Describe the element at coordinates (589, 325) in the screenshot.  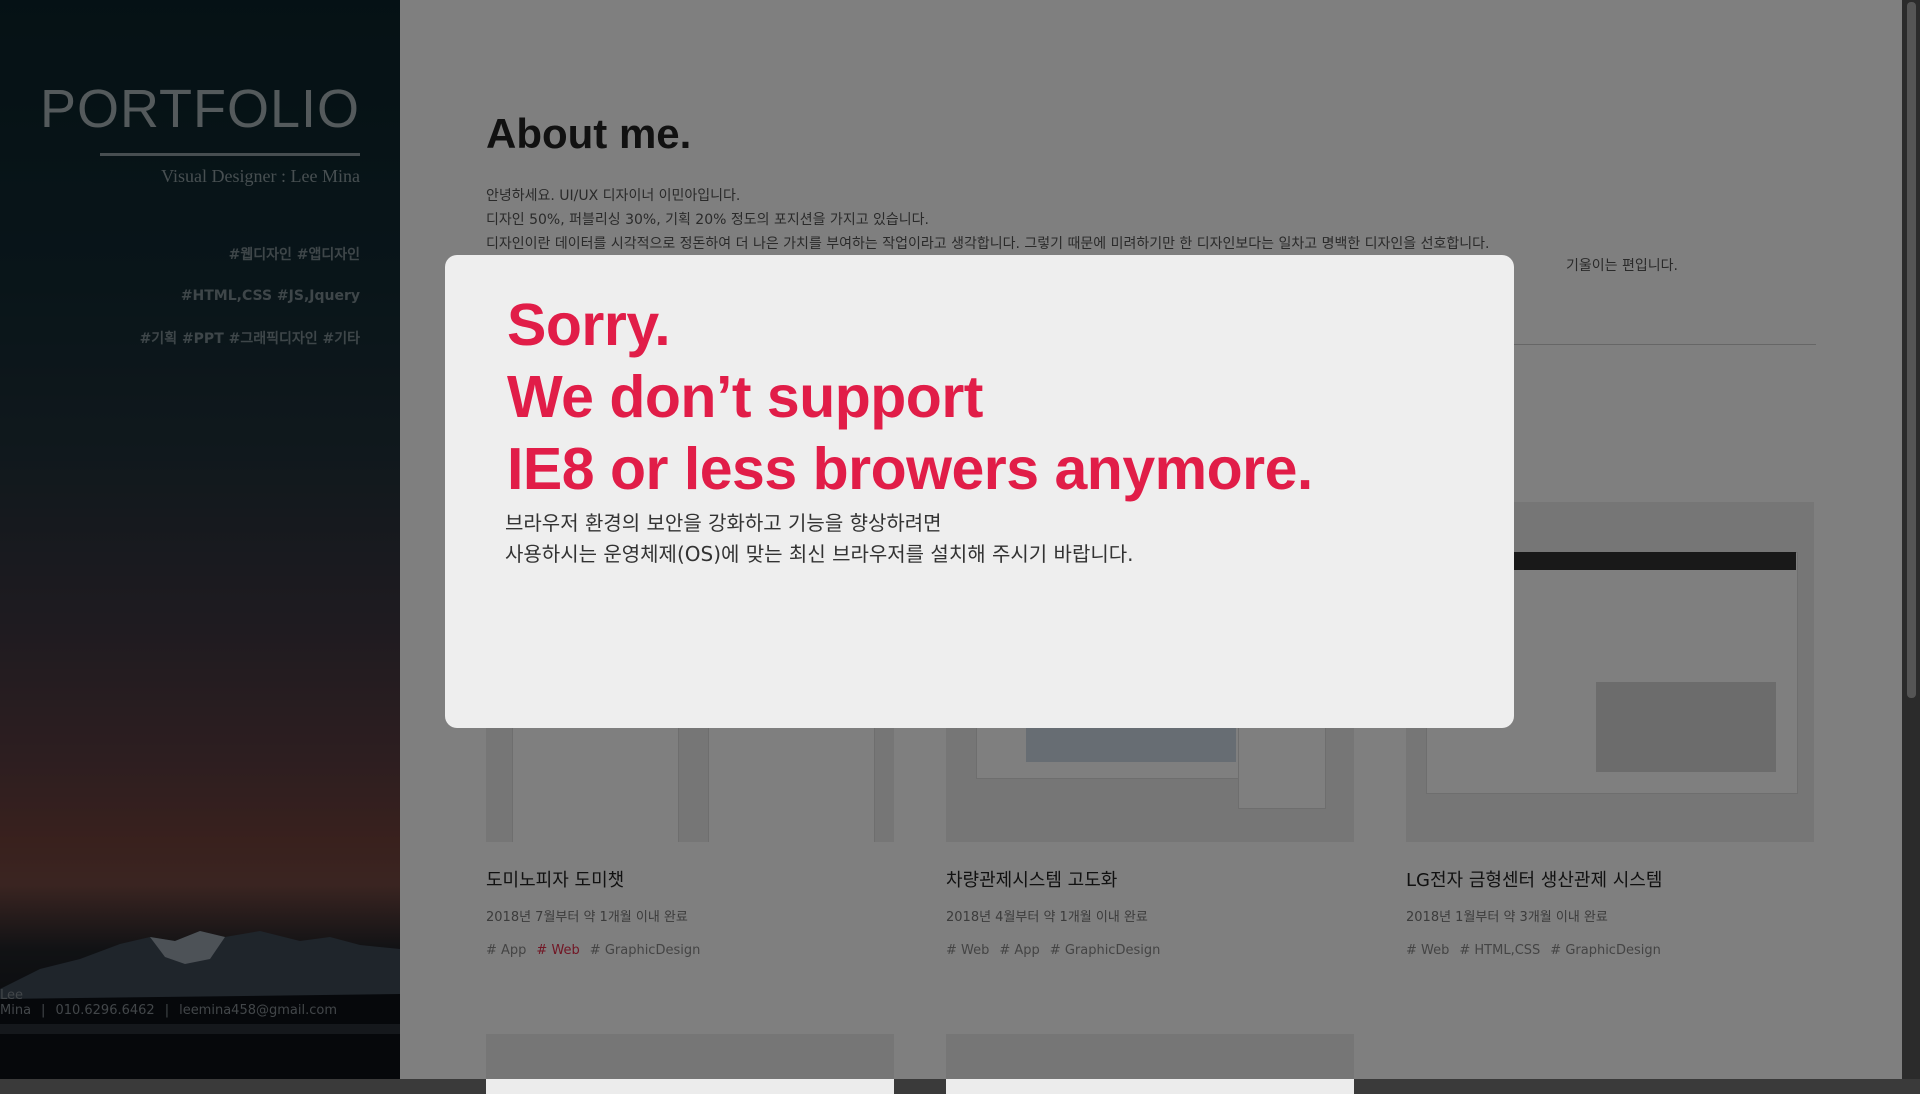
I see `modal-heading-line: Sorry.` at that location.